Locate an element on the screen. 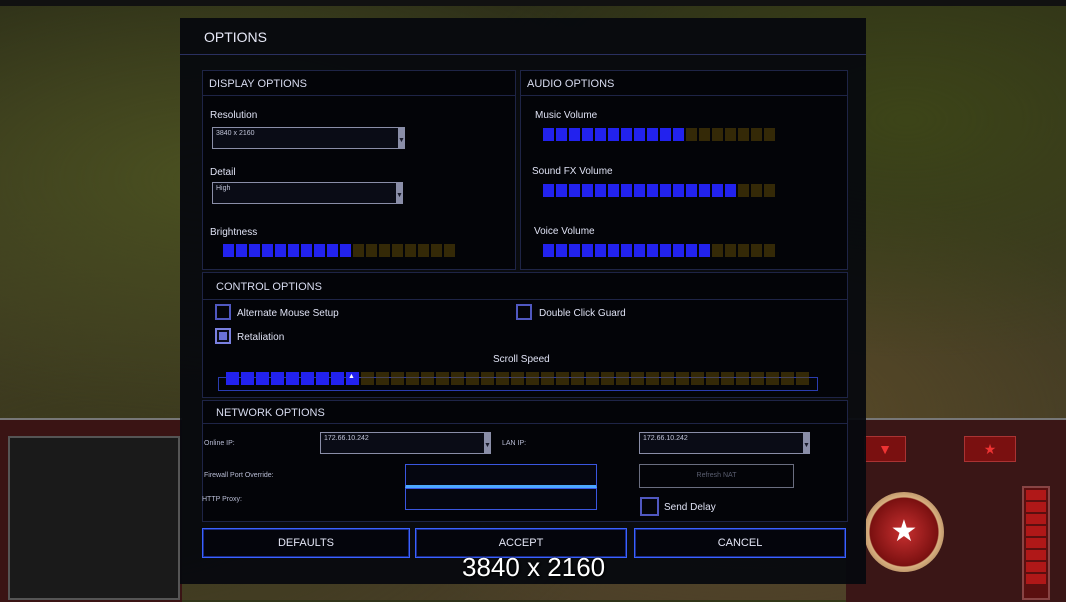 The image size is (1066, 602). retaliation-checkbox is located at coordinates (223, 336).